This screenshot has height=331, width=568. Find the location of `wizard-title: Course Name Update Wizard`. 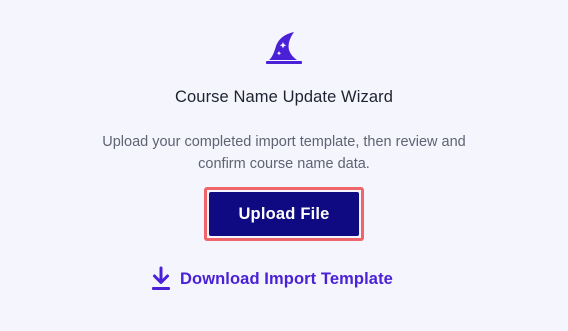

wizard-title: Course Name Update Wizard is located at coordinates (284, 97).